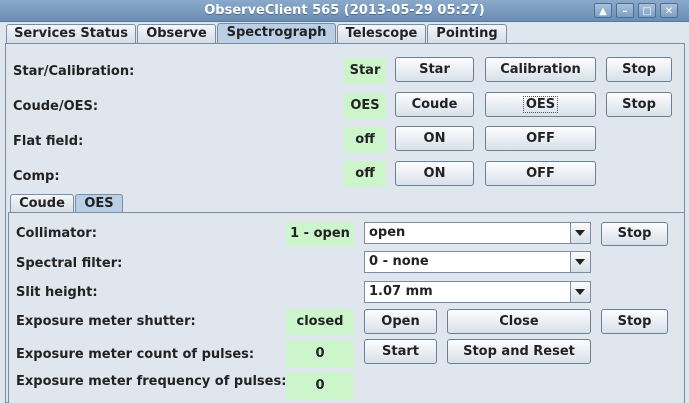  Describe the element at coordinates (365, 174) in the screenshot. I see `comp-status: off` at that location.